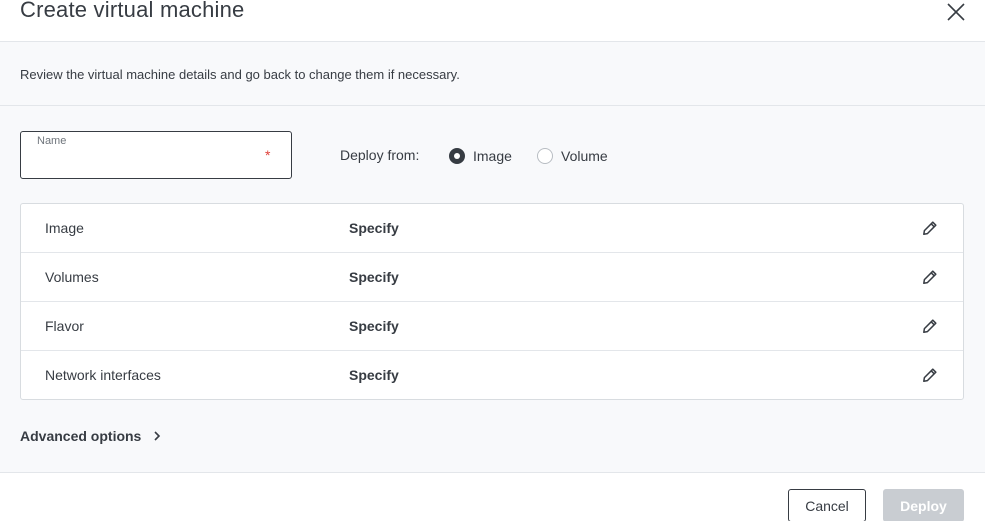 Image resolution: width=985 pixels, height=521 pixels. What do you see at coordinates (103, 375) in the screenshot?
I see `detail-label: Network interfaces` at bounding box center [103, 375].